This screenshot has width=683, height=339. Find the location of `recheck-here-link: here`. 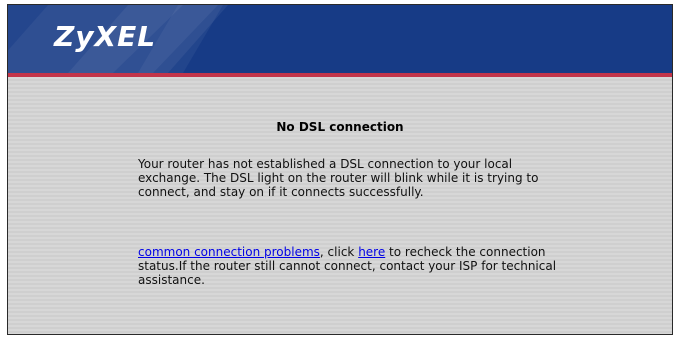

recheck-here-link: here is located at coordinates (371, 252).